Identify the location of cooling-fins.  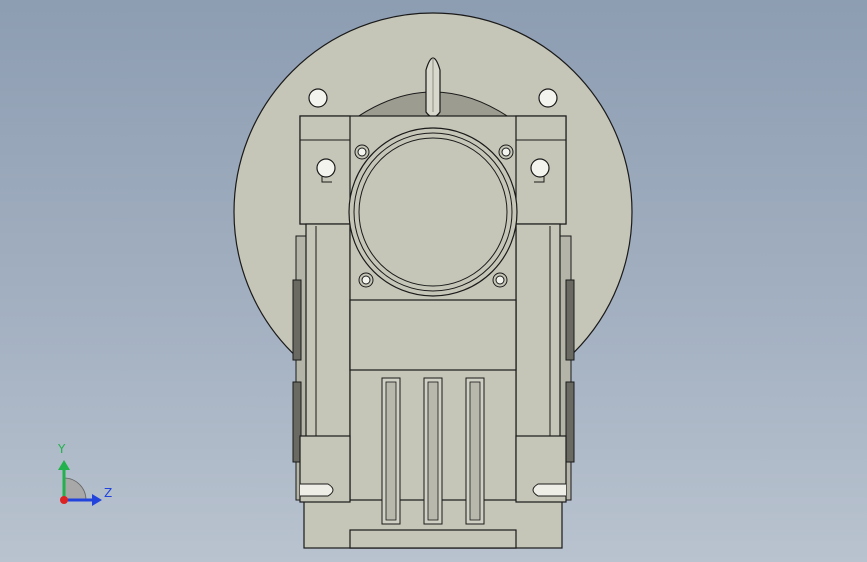
(433, 451).